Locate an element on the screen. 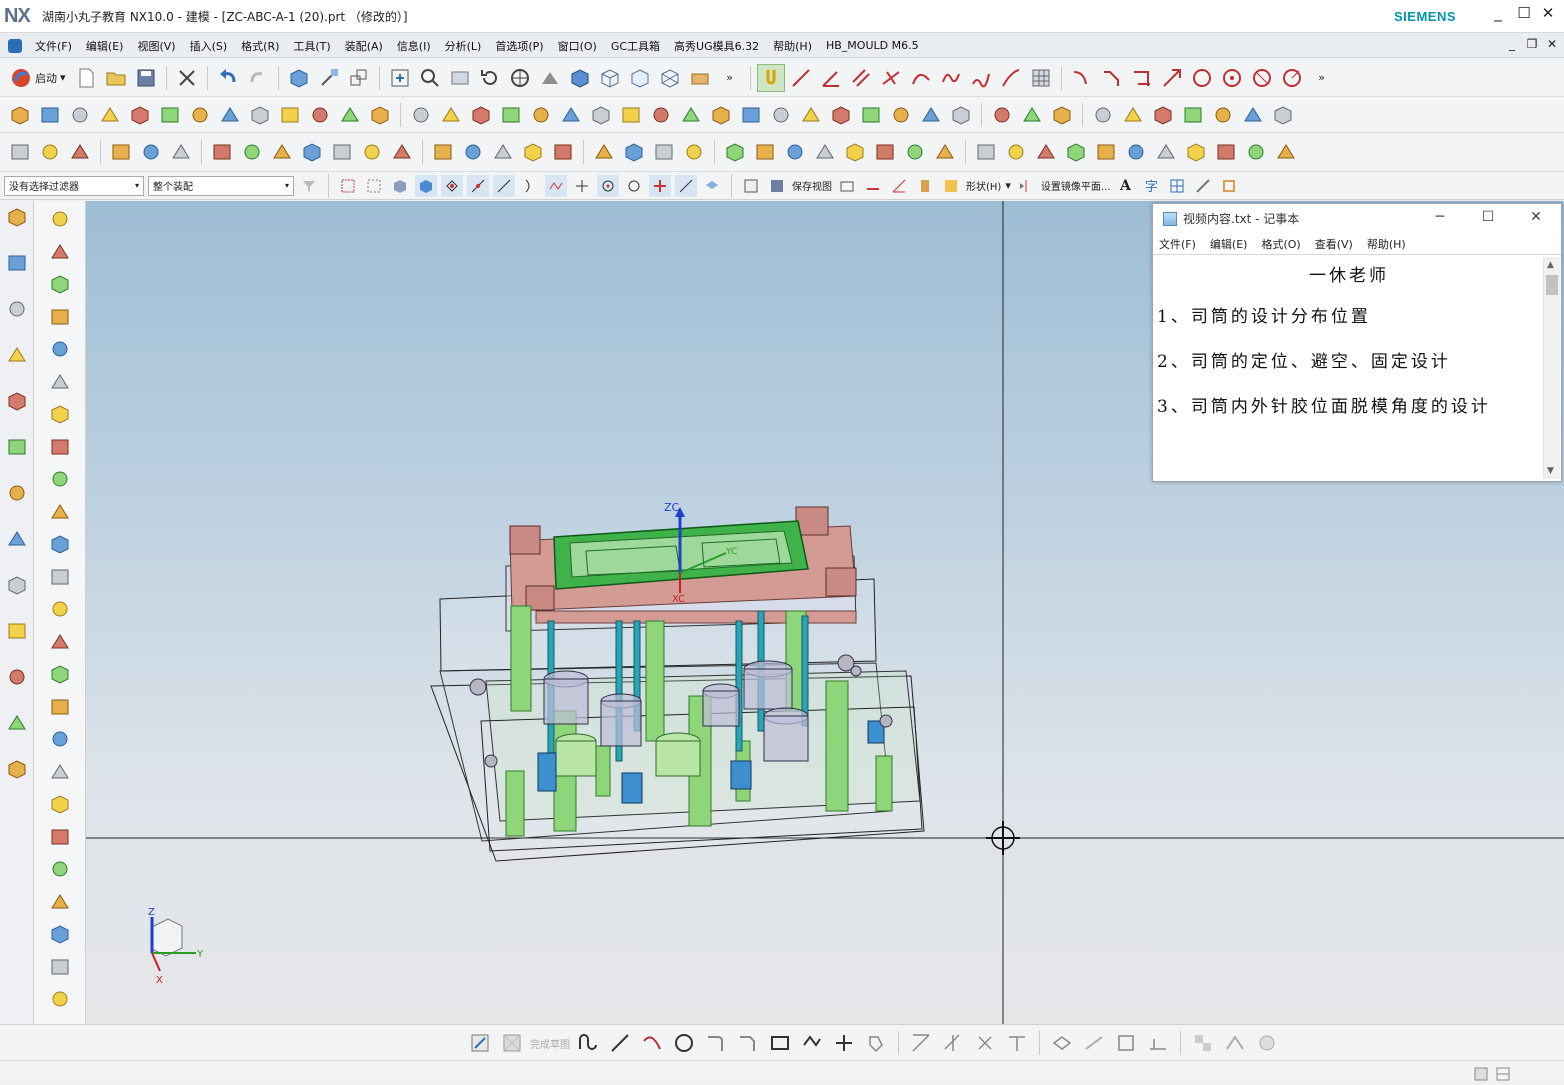 This screenshot has width=1564, height=1085. snap-midpoint-icon is located at coordinates (478, 185).